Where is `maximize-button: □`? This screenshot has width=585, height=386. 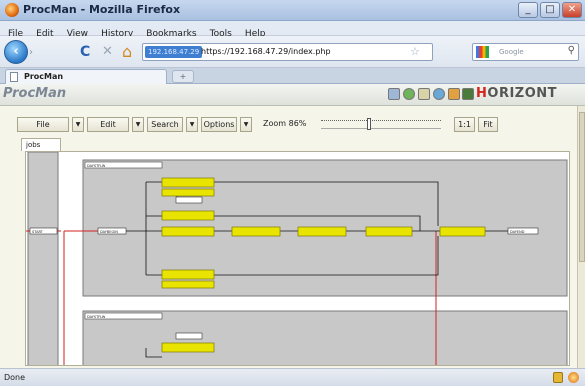 maximize-button: □ is located at coordinates (550, 10).